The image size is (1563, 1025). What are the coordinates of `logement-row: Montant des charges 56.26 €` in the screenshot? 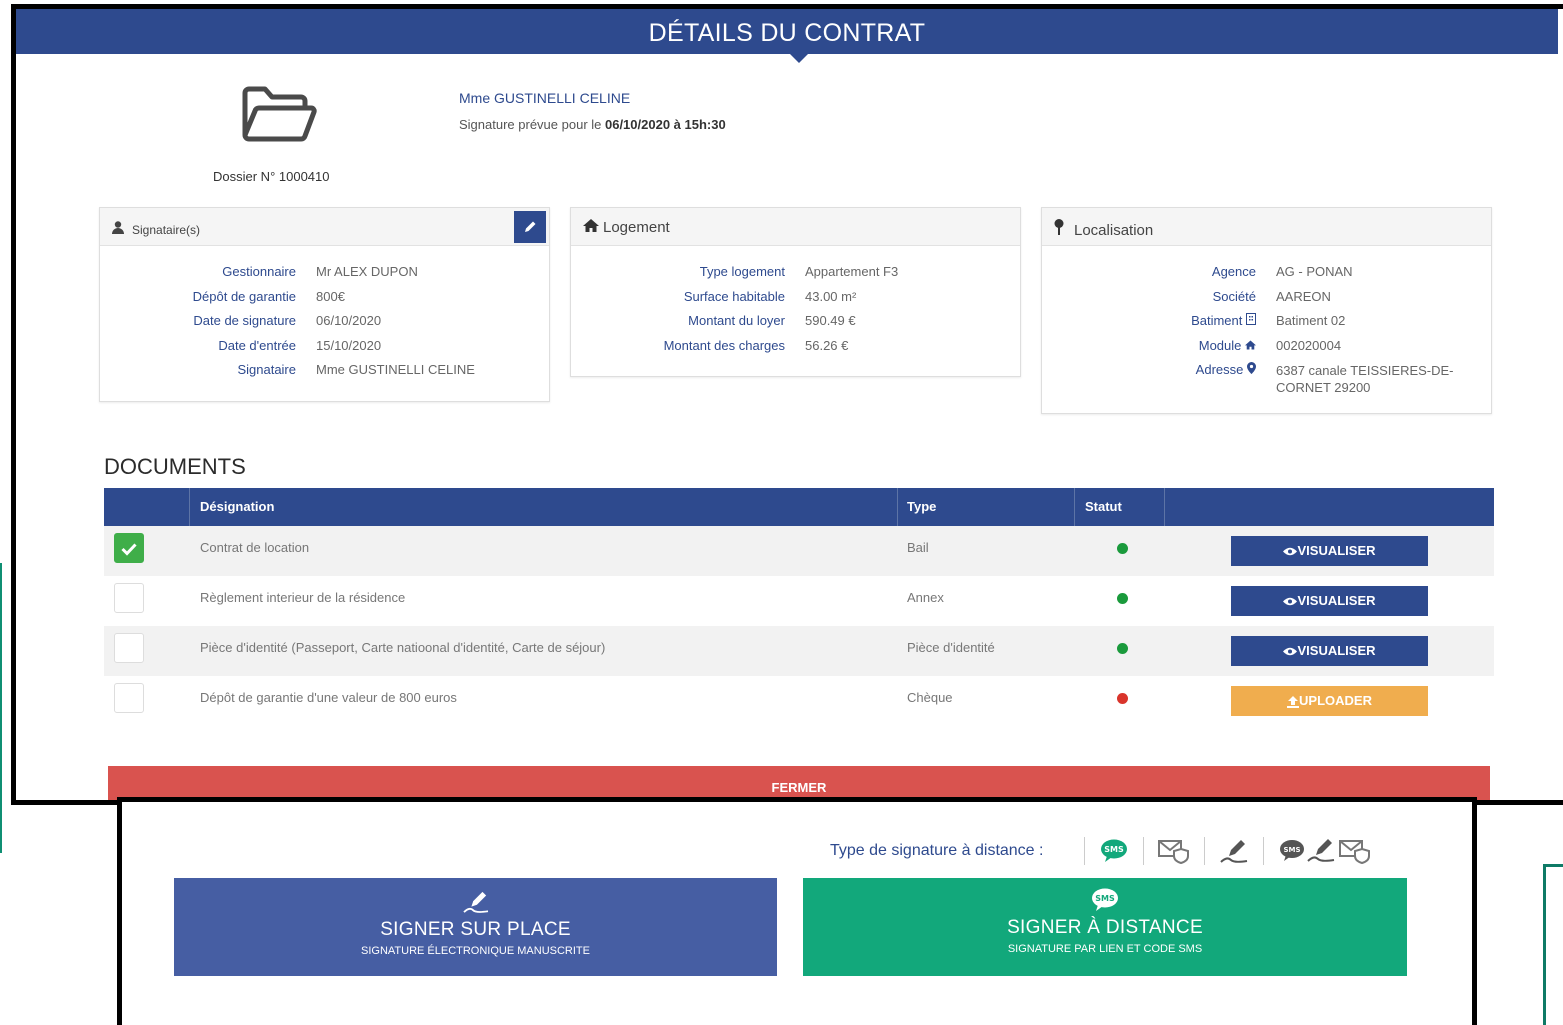 It's located at (734, 346).